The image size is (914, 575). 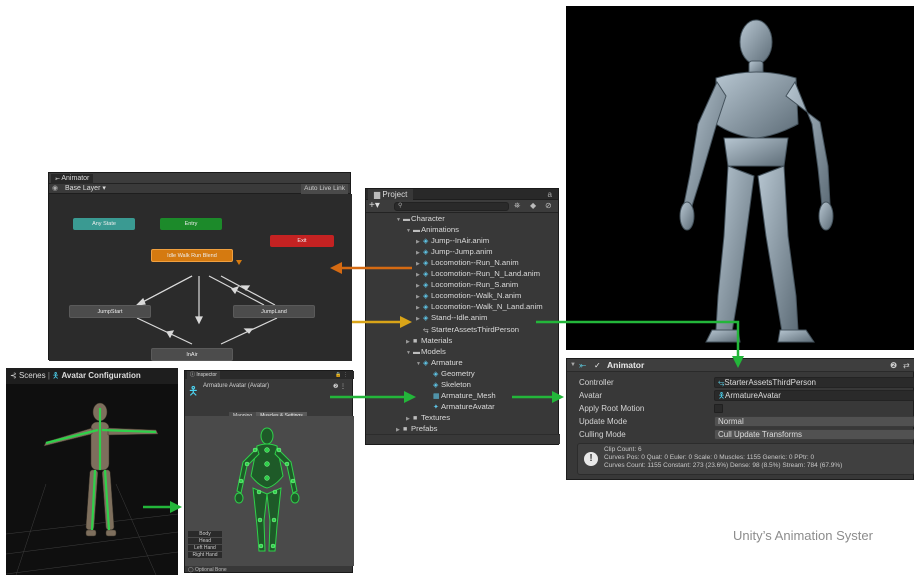 What do you see at coordinates (447, 362) in the screenshot?
I see `tree-item-label: Armature` at bounding box center [447, 362].